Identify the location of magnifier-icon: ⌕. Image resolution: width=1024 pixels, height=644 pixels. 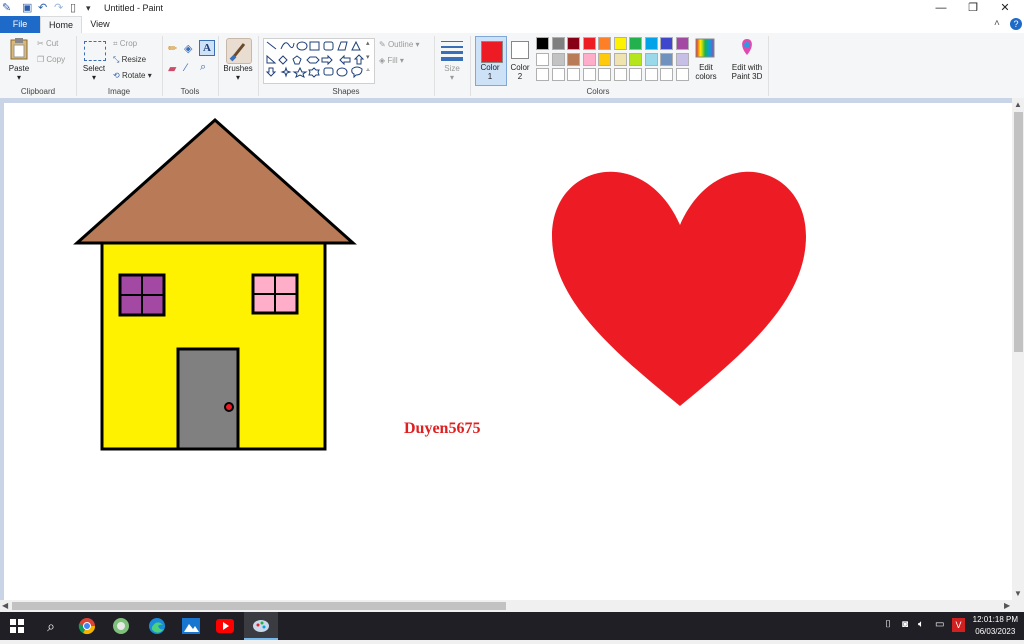
(203, 67).